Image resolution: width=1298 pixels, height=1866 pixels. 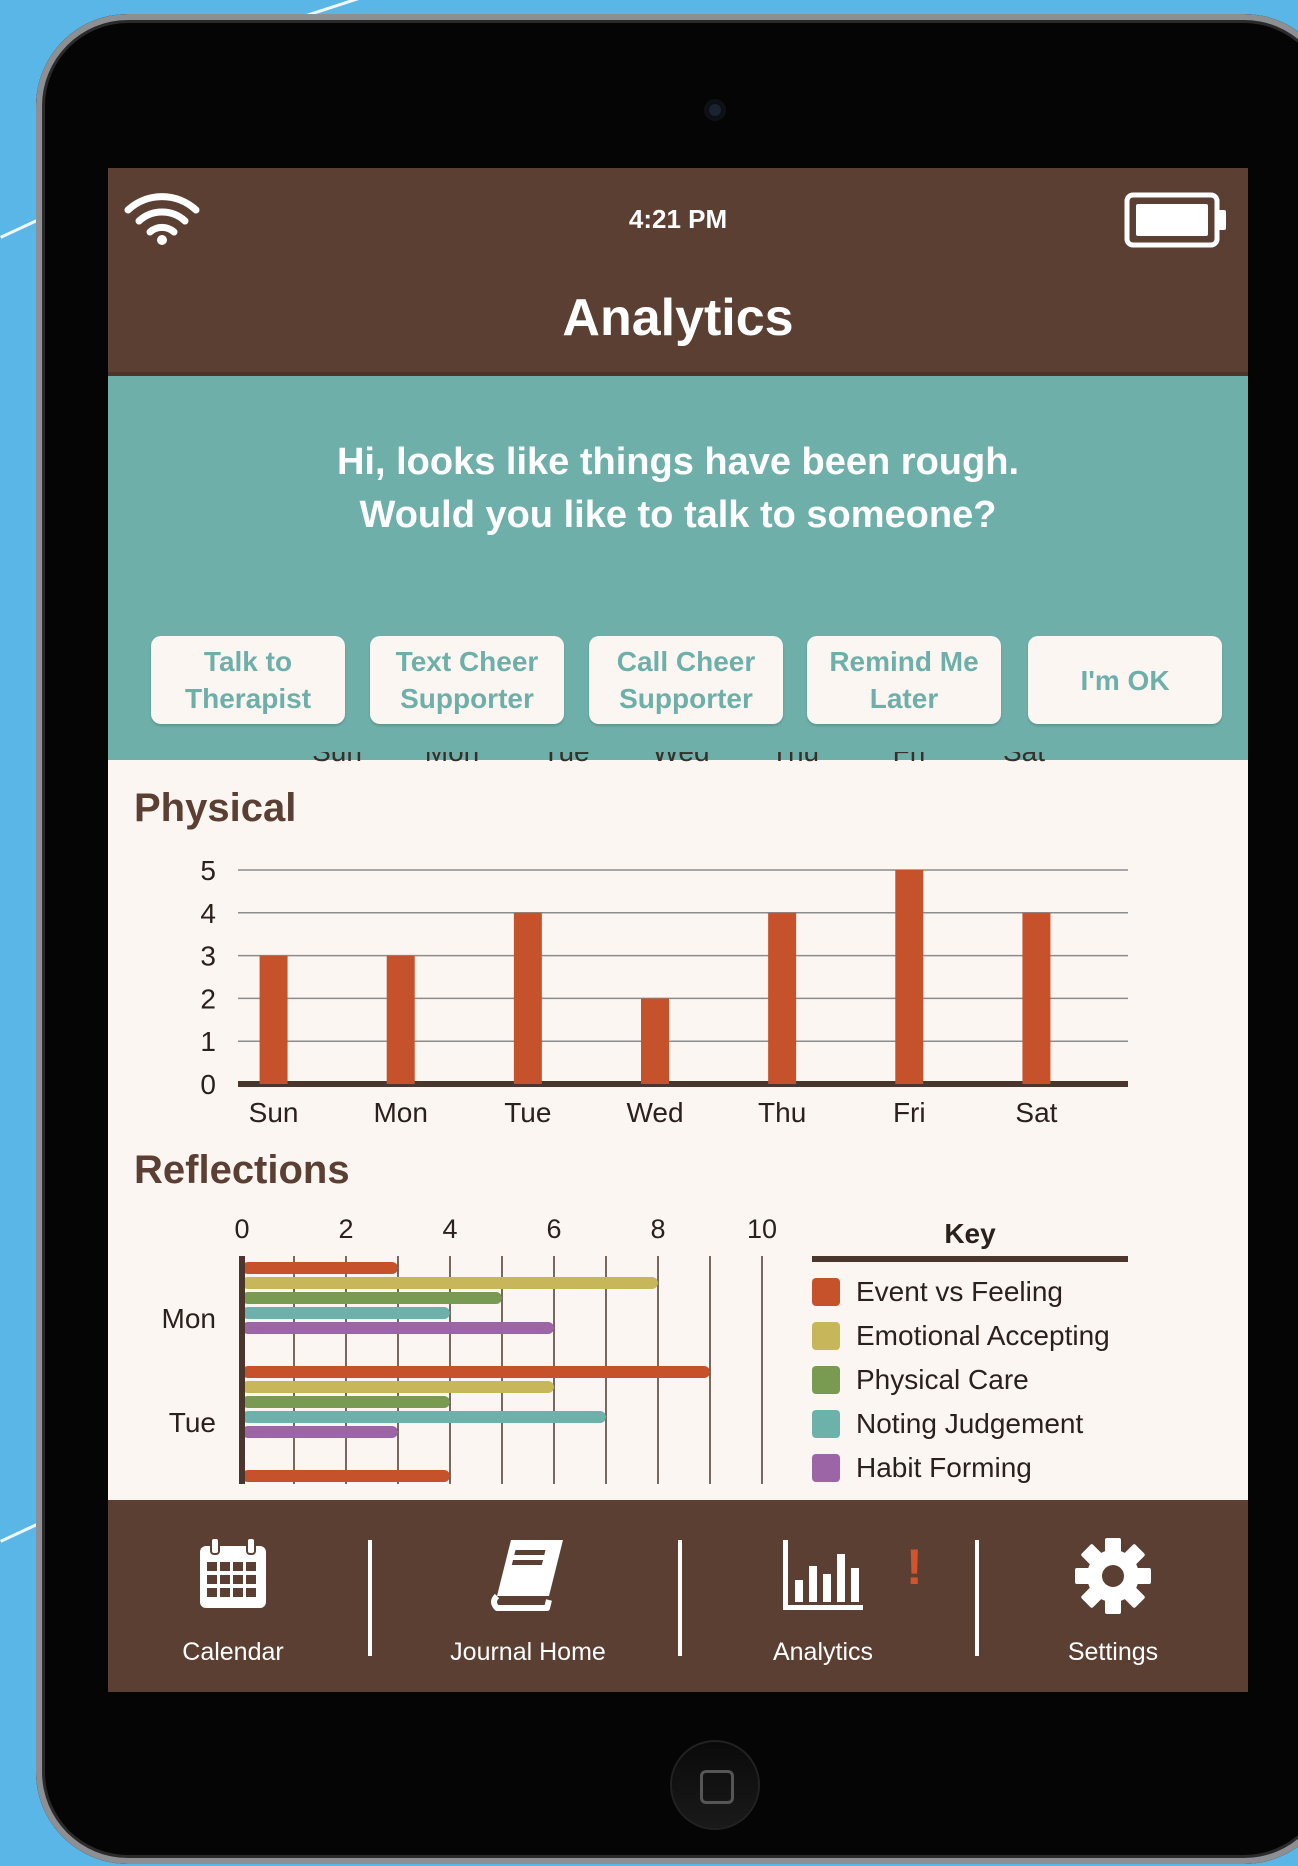 What do you see at coordinates (527, 1575) in the screenshot?
I see `book-icon` at bounding box center [527, 1575].